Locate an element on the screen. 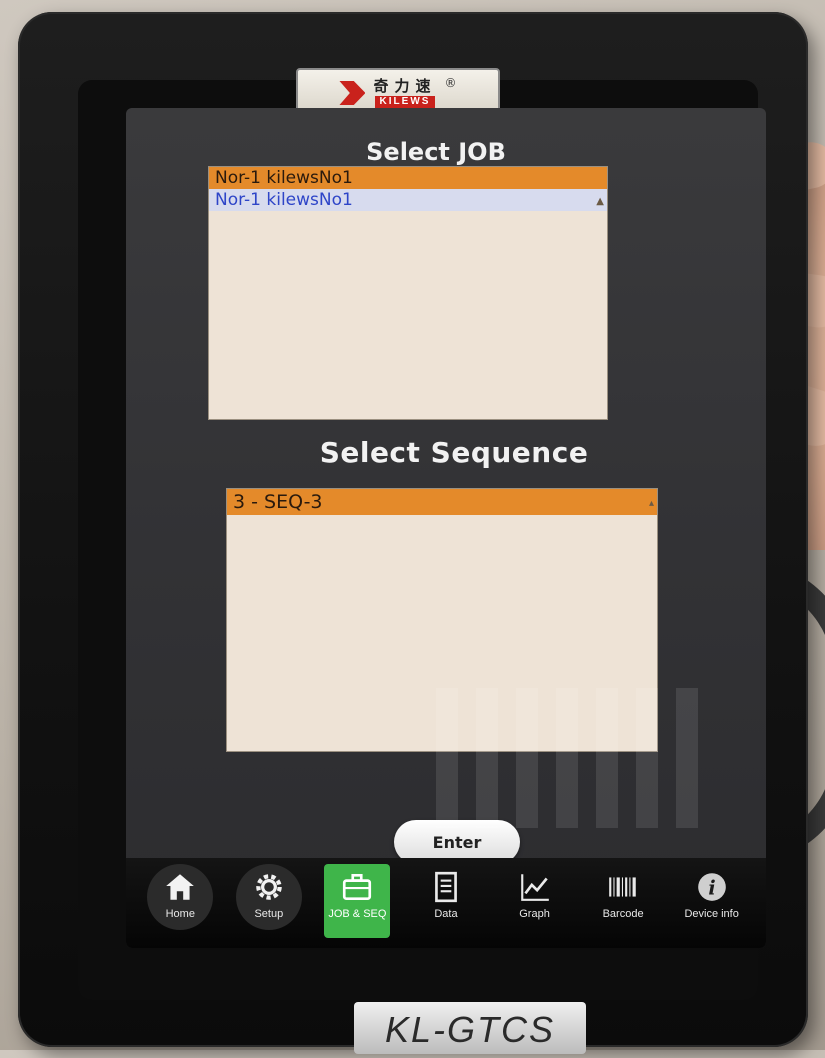  nav-home-label: Home is located at coordinates (180, 914).